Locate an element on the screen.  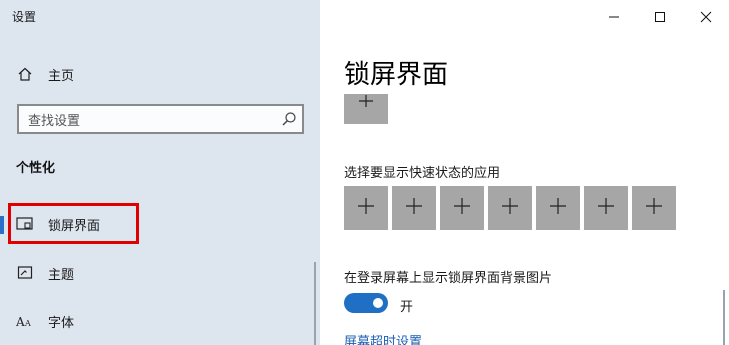
app-title: 设置 is located at coordinates (24, 17).